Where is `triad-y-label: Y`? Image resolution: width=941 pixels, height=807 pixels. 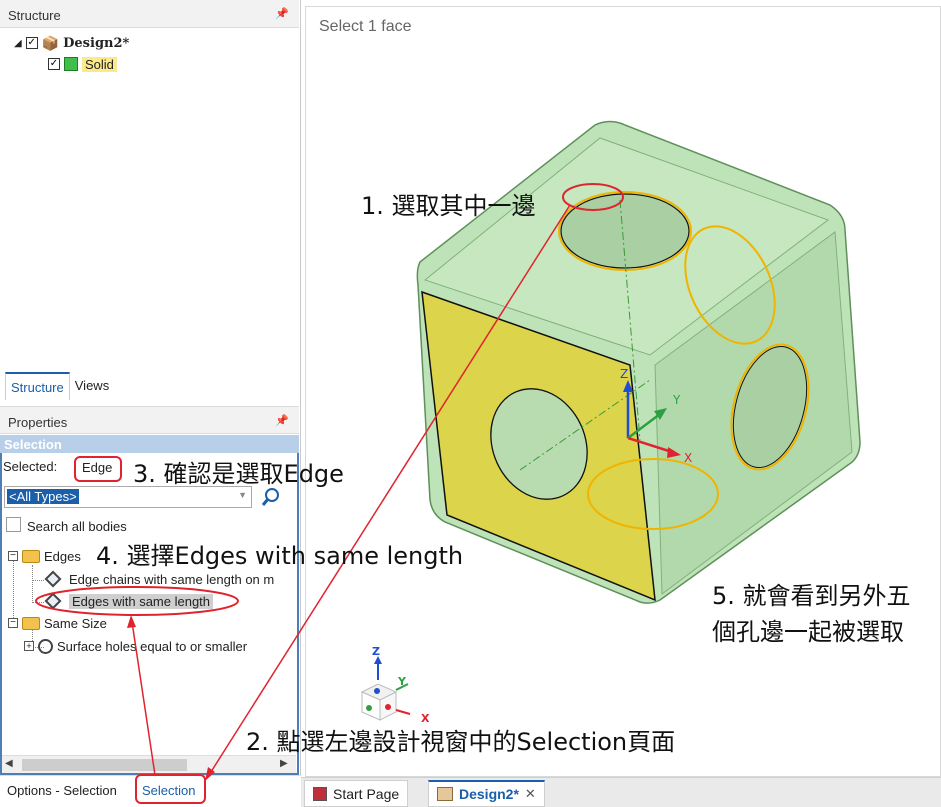
triad-y-label: Y is located at coordinates (676, 400).